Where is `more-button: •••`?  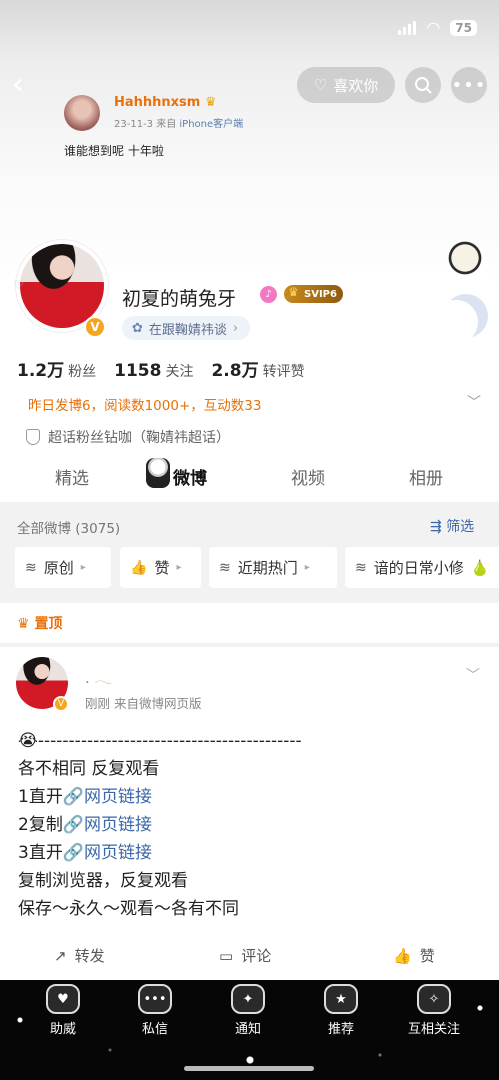 more-button: ••• is located at coordinates (469, 85).